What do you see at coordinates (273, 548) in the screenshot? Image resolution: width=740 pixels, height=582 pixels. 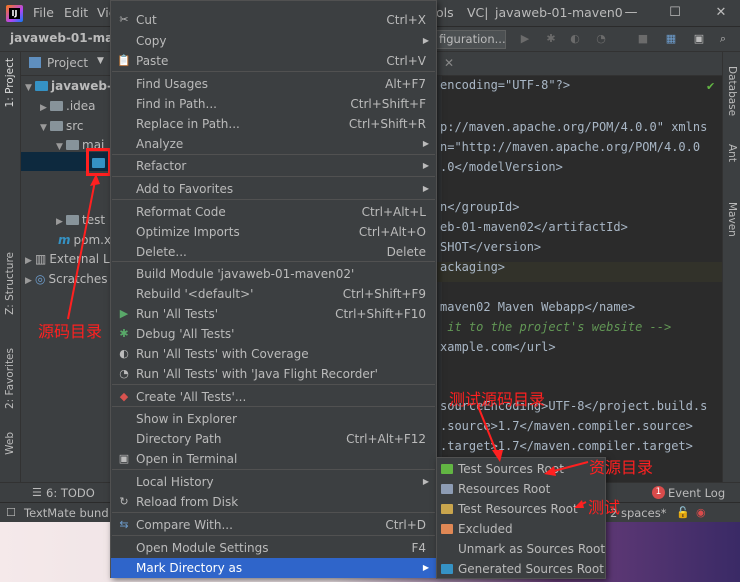 I see `menu-item-open-module-settings: Open Module Settings F4` at bounding box center [273, 548].